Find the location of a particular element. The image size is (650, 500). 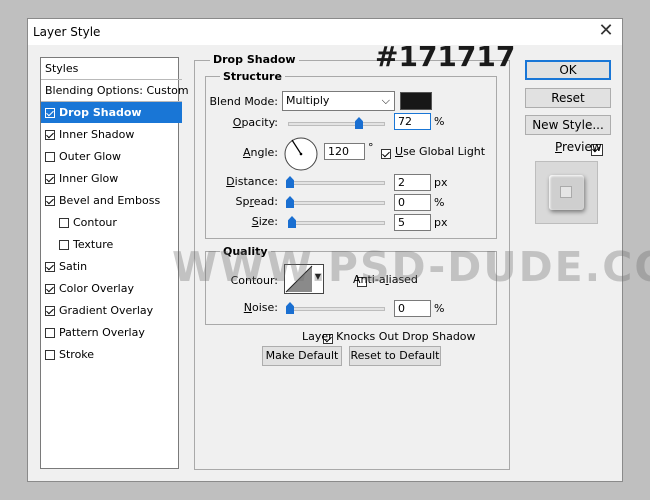

size-slider is located at coordinates (336, 222).